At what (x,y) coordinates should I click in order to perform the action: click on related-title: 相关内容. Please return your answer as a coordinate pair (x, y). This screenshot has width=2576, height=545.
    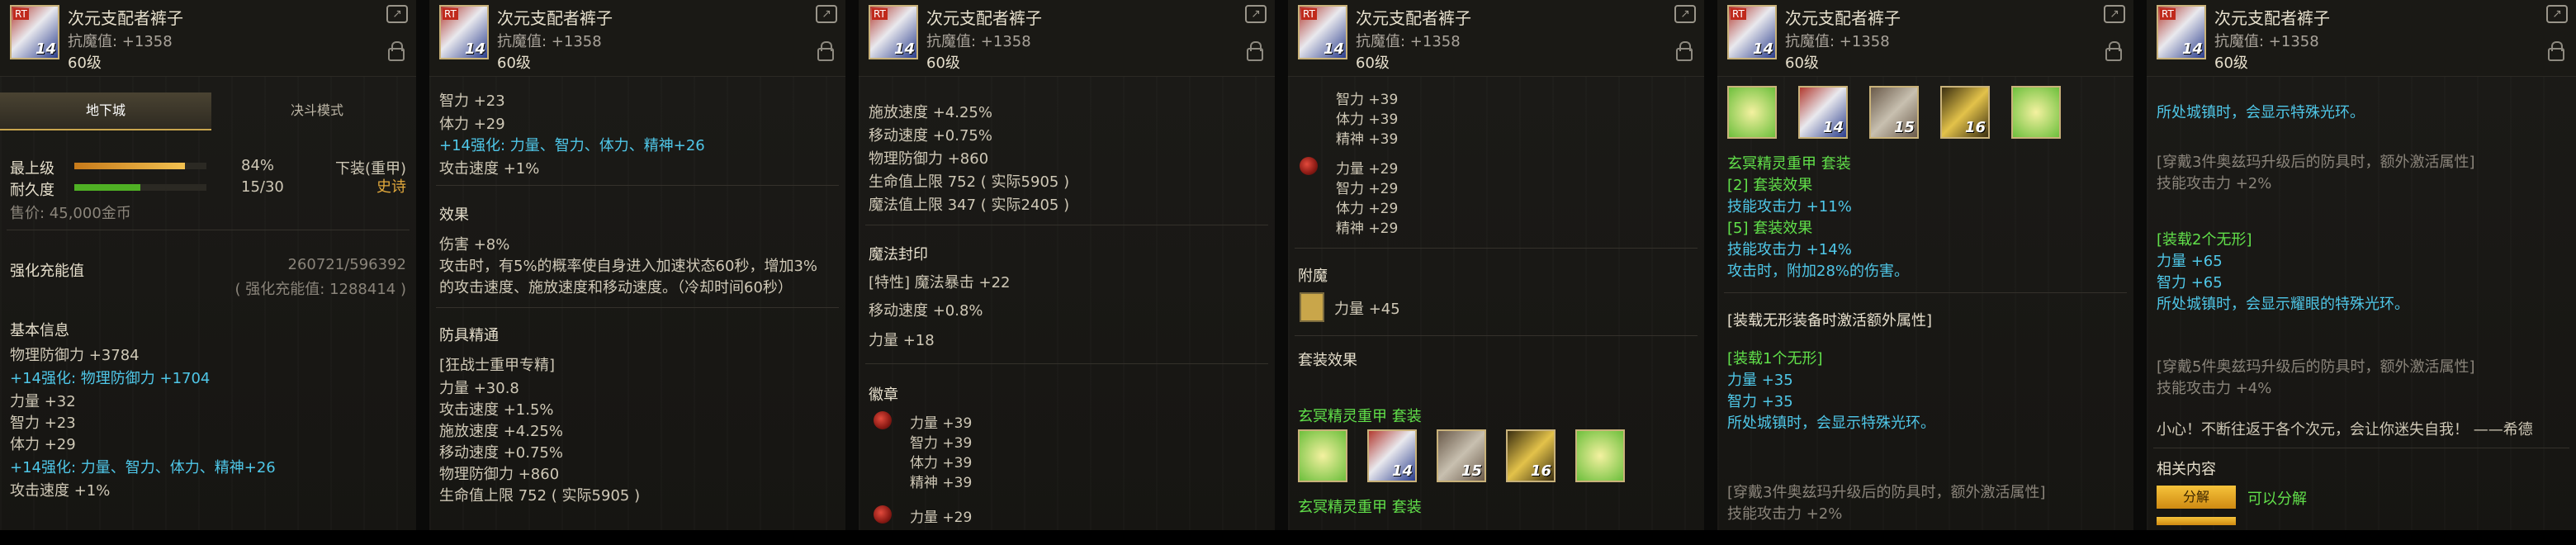
    Looking at the image, I should click on (2186, 470).